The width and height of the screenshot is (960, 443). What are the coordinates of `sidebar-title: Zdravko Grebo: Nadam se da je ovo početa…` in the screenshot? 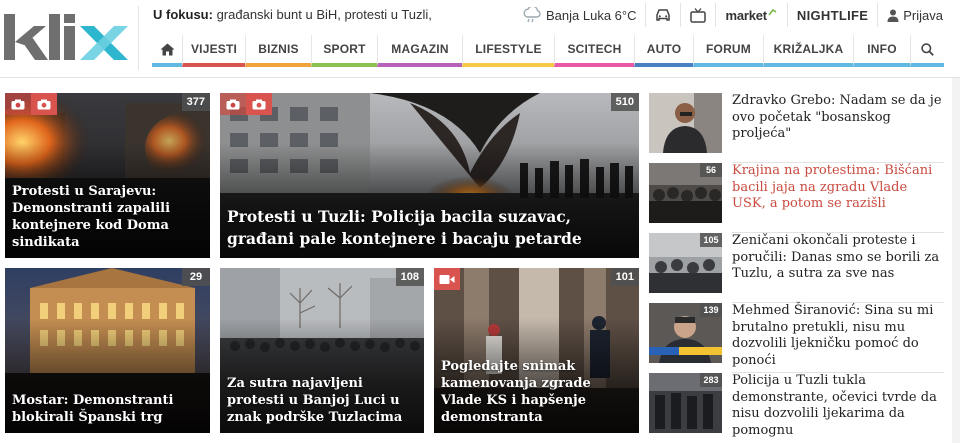 It's located at (838, 118).